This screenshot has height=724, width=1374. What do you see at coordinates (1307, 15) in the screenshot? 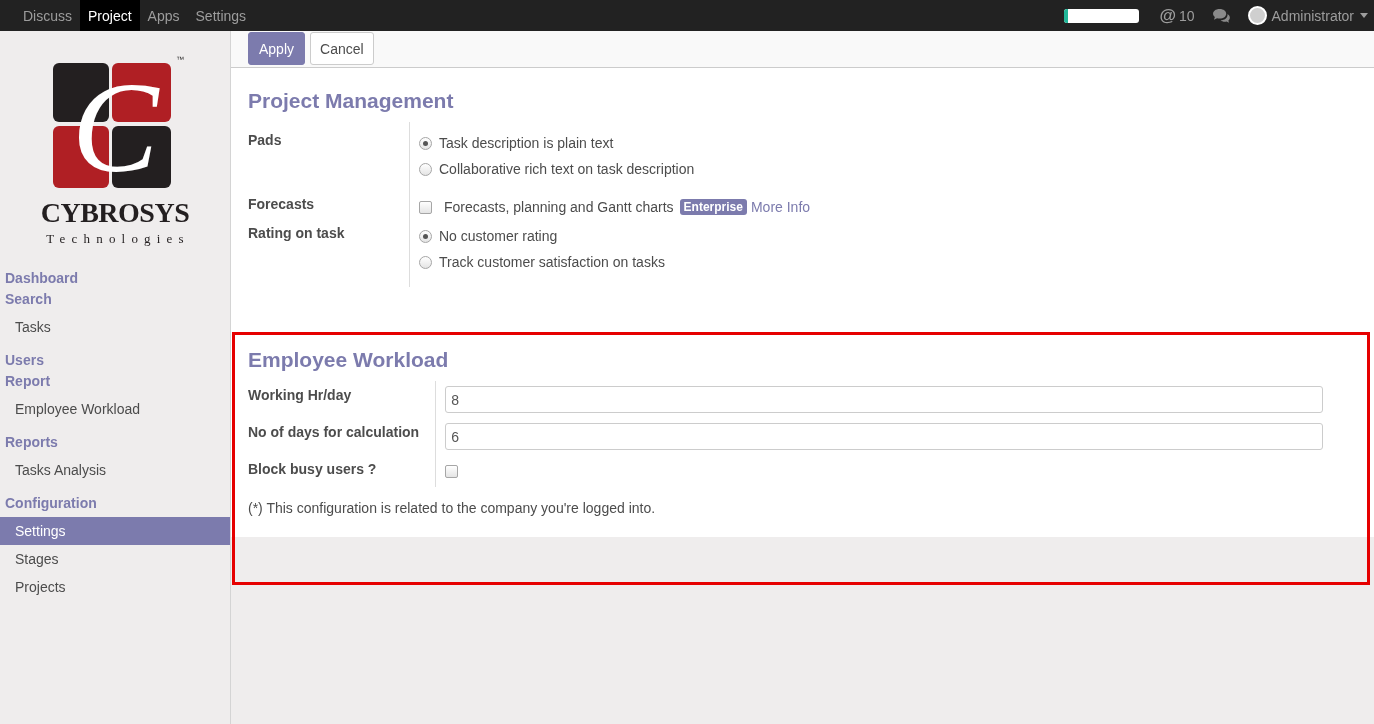
I see `user-menu: Administrator` at bounding box center [1307, 15].